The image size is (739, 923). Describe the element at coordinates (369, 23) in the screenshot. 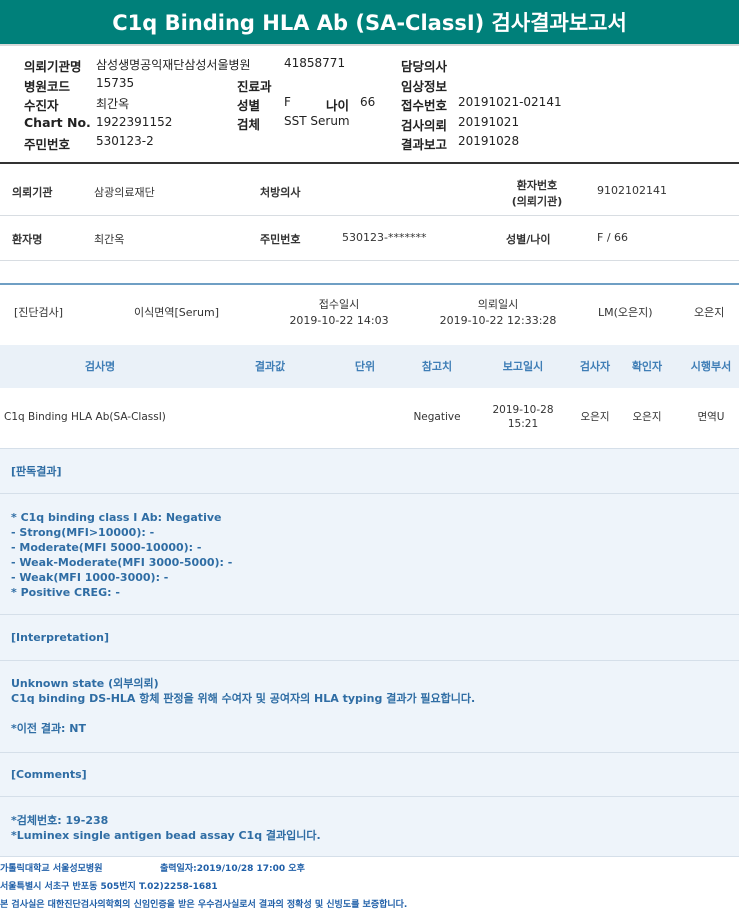

I see `report-title: C1q Binding HLA Ab (SA-ClassI) 검사결과보고서` at that location.